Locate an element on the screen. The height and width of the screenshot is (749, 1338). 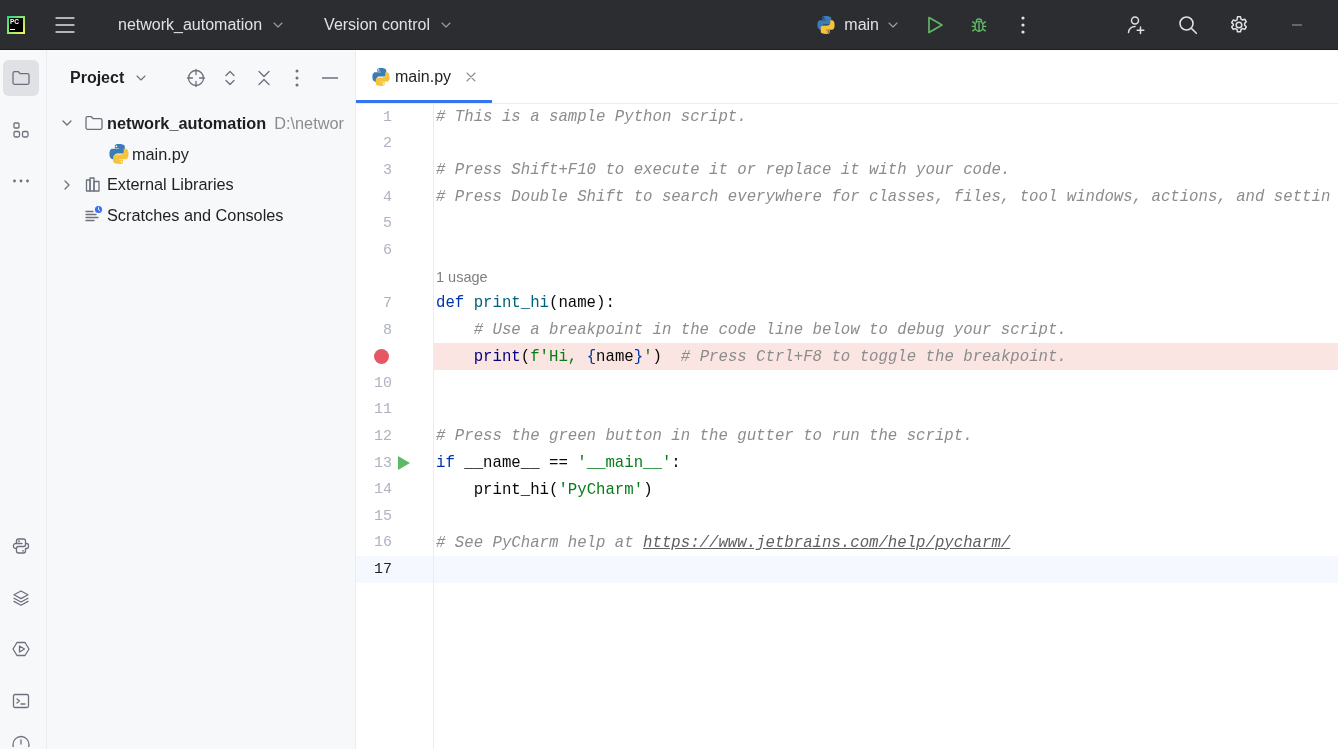
close-icon is located at coordinates (471, 76).